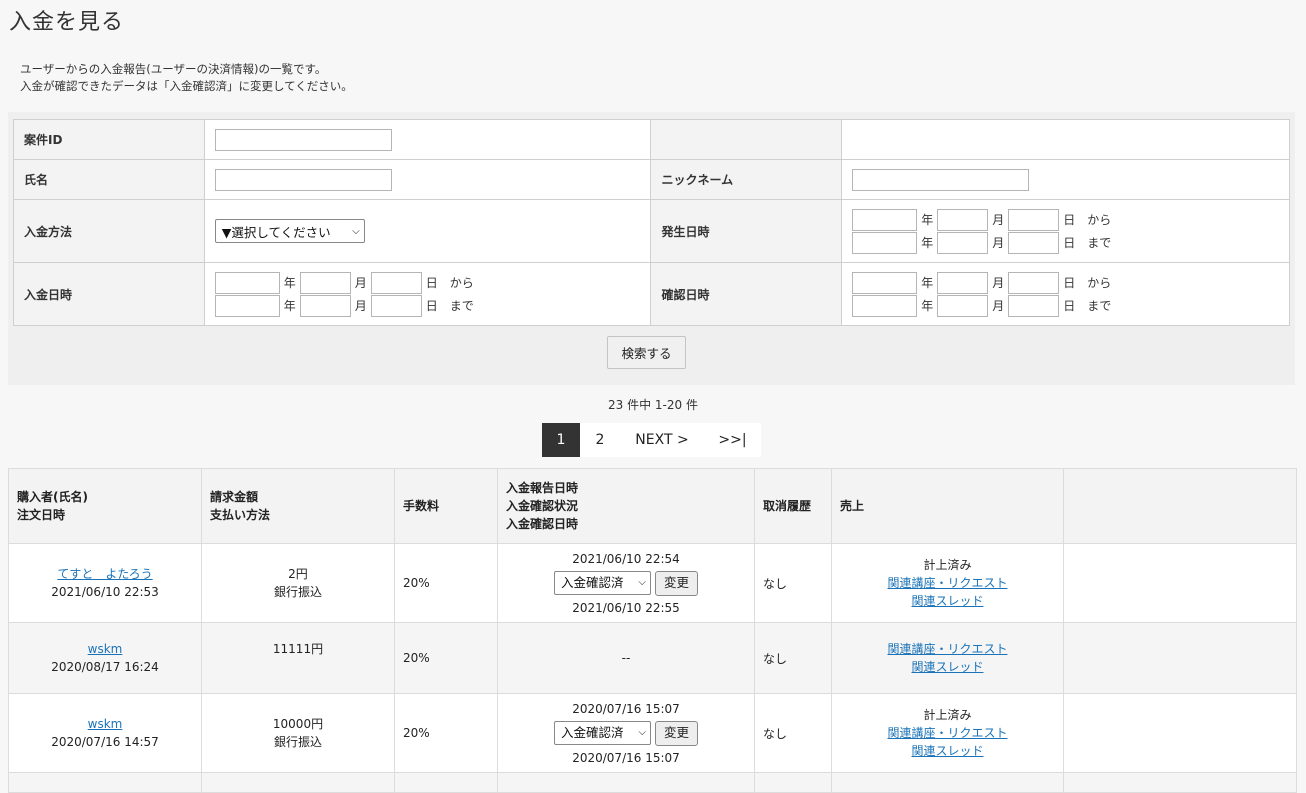 The height and width of the screenshot is (793, 1306). What do you see at coordinates (276, 232) in the screenshot?
I see `payment-method-selected: ▼選択してください` at bounding box center [276, 232].